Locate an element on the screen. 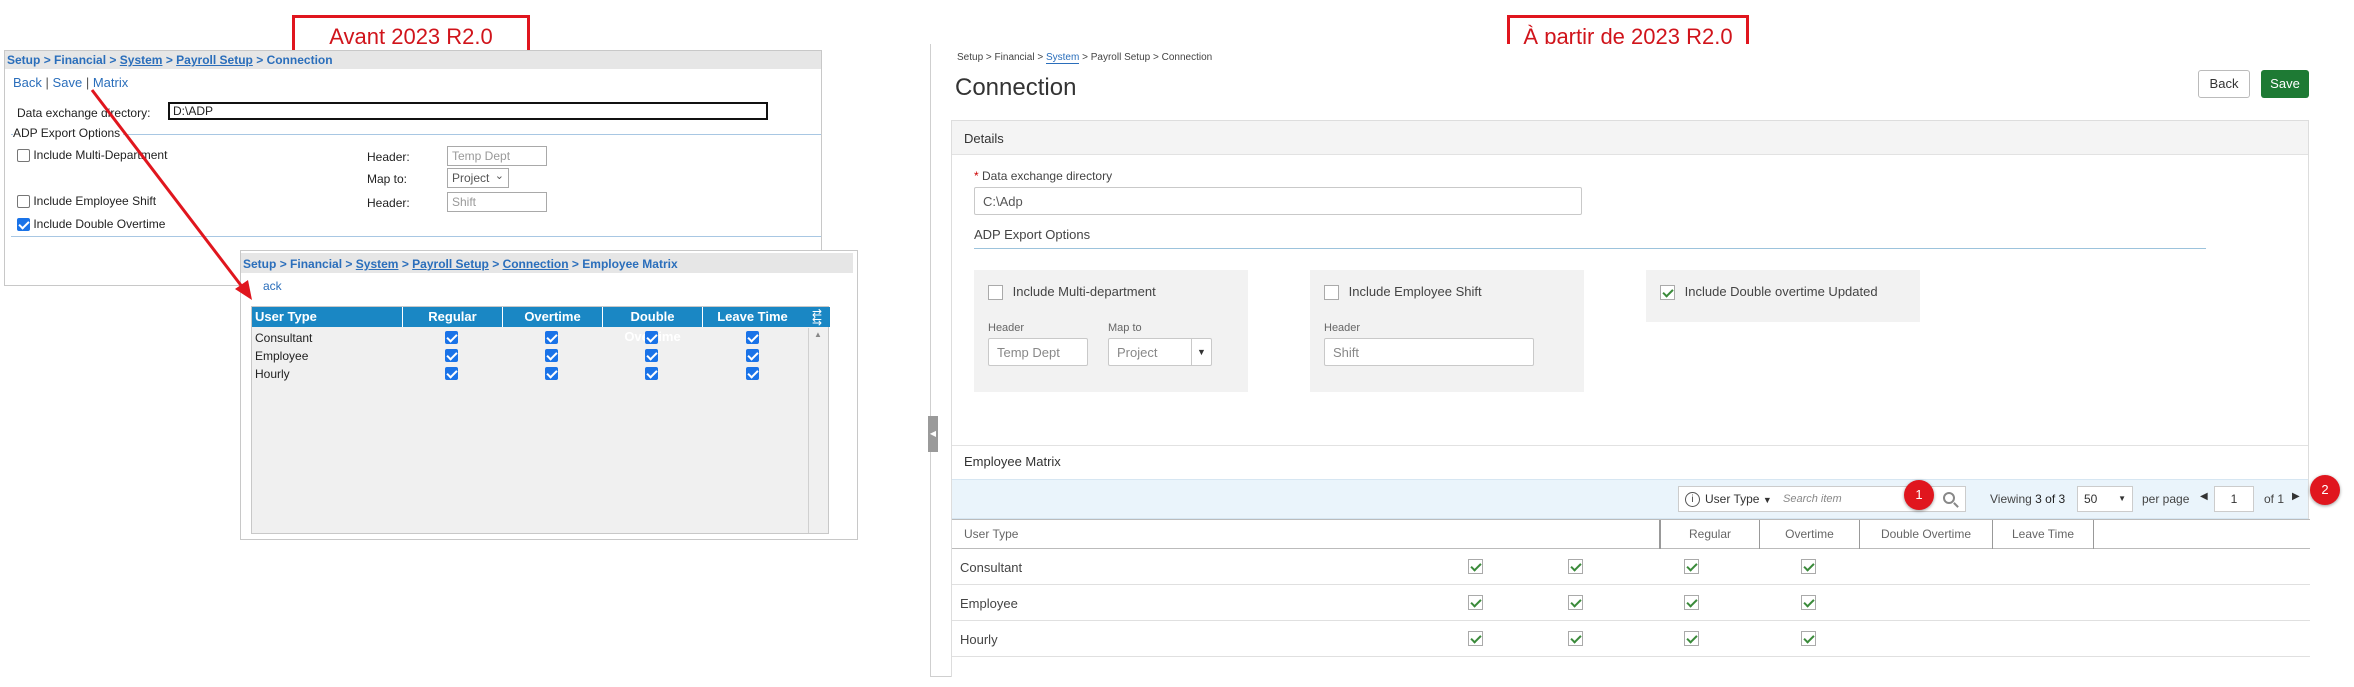 The width and height of the screenshot is (2354, 687). new-map-to-label: Map to is located at coordinates (1125, 328).